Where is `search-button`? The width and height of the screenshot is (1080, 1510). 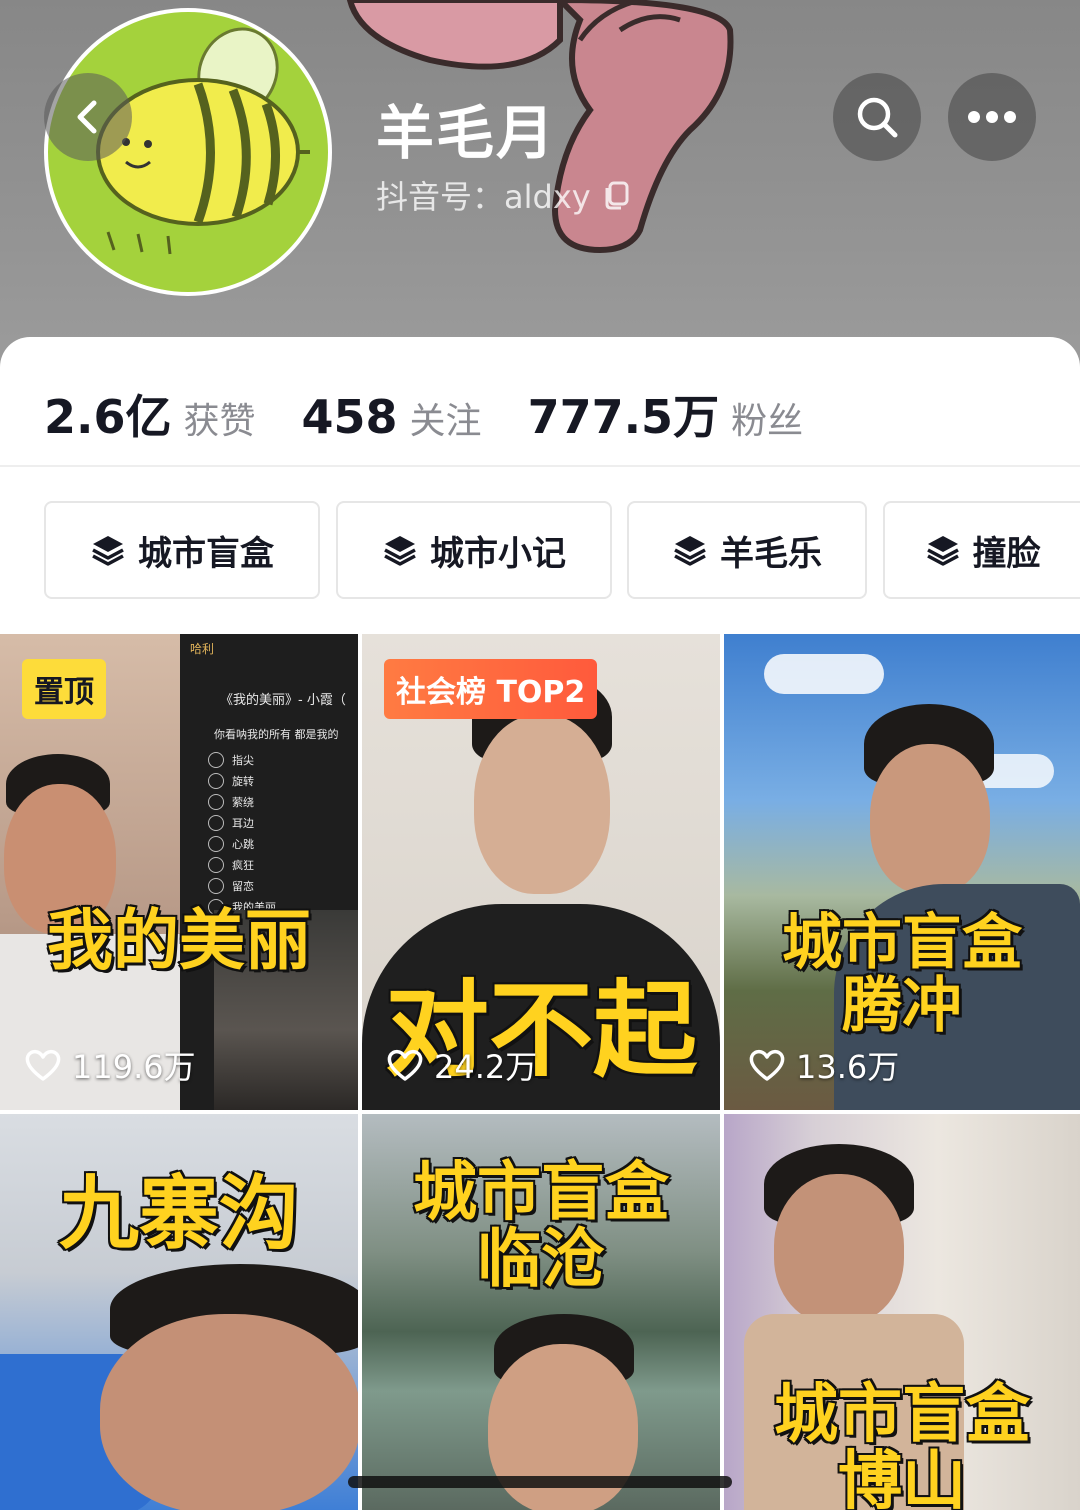 search-button is located at coordinates (877, 117).